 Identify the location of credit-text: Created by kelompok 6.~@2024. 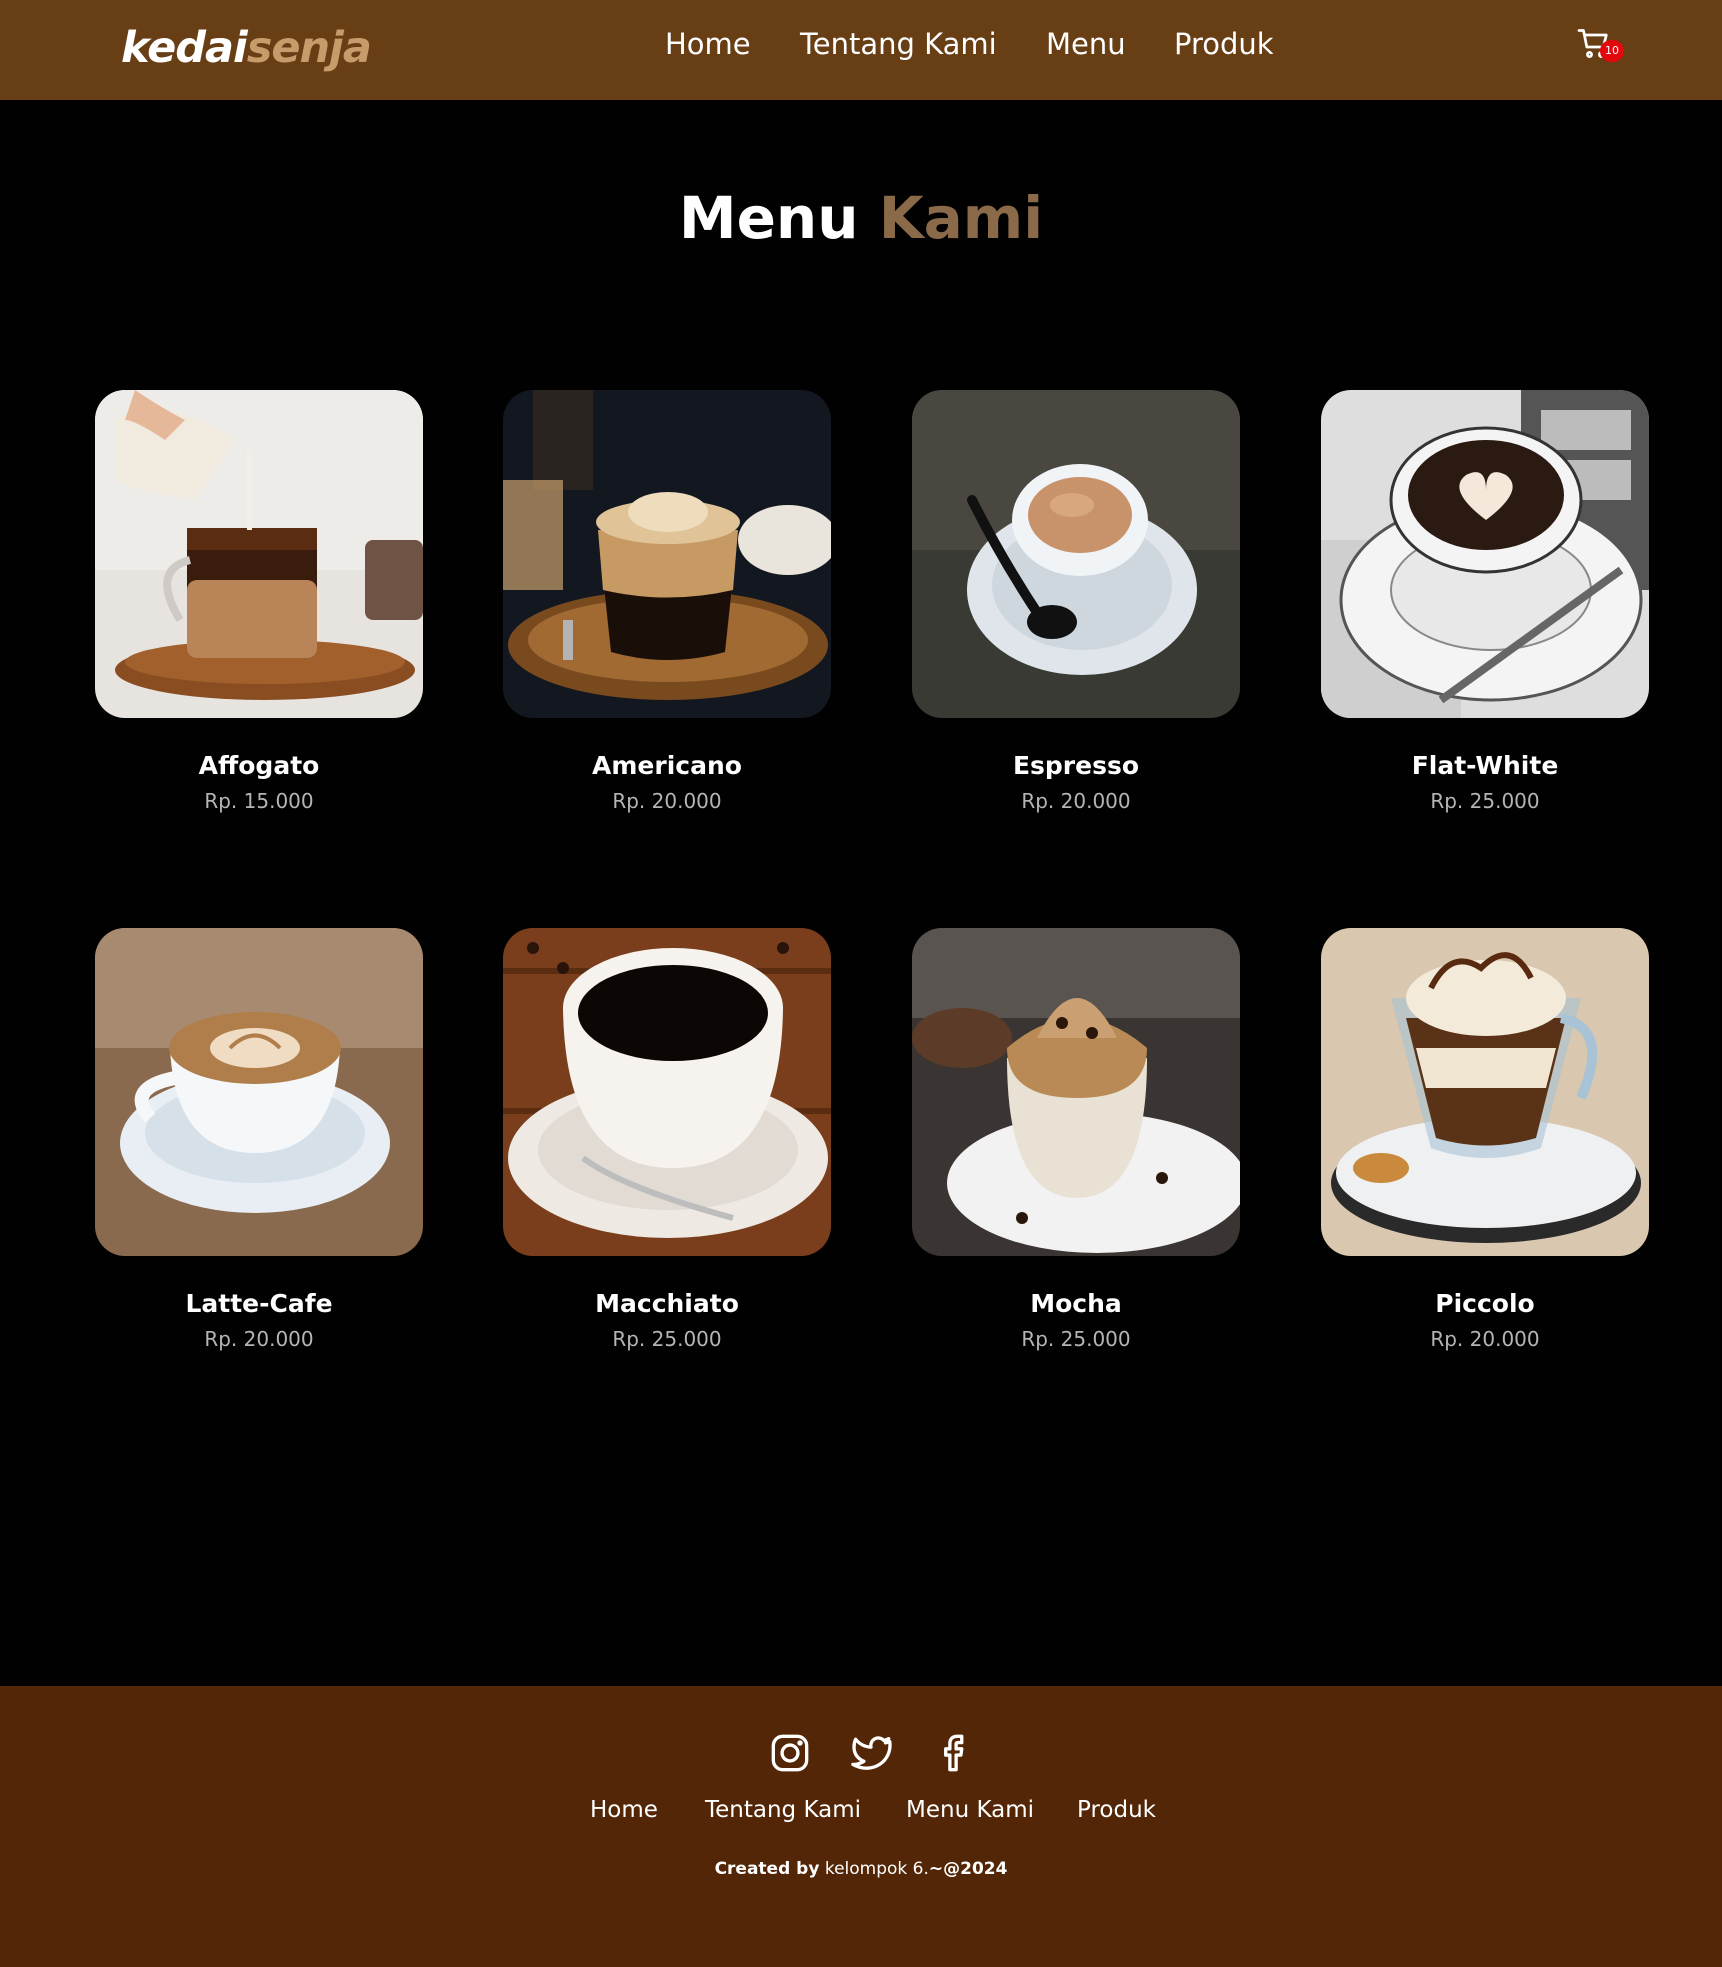
(861, 1869).